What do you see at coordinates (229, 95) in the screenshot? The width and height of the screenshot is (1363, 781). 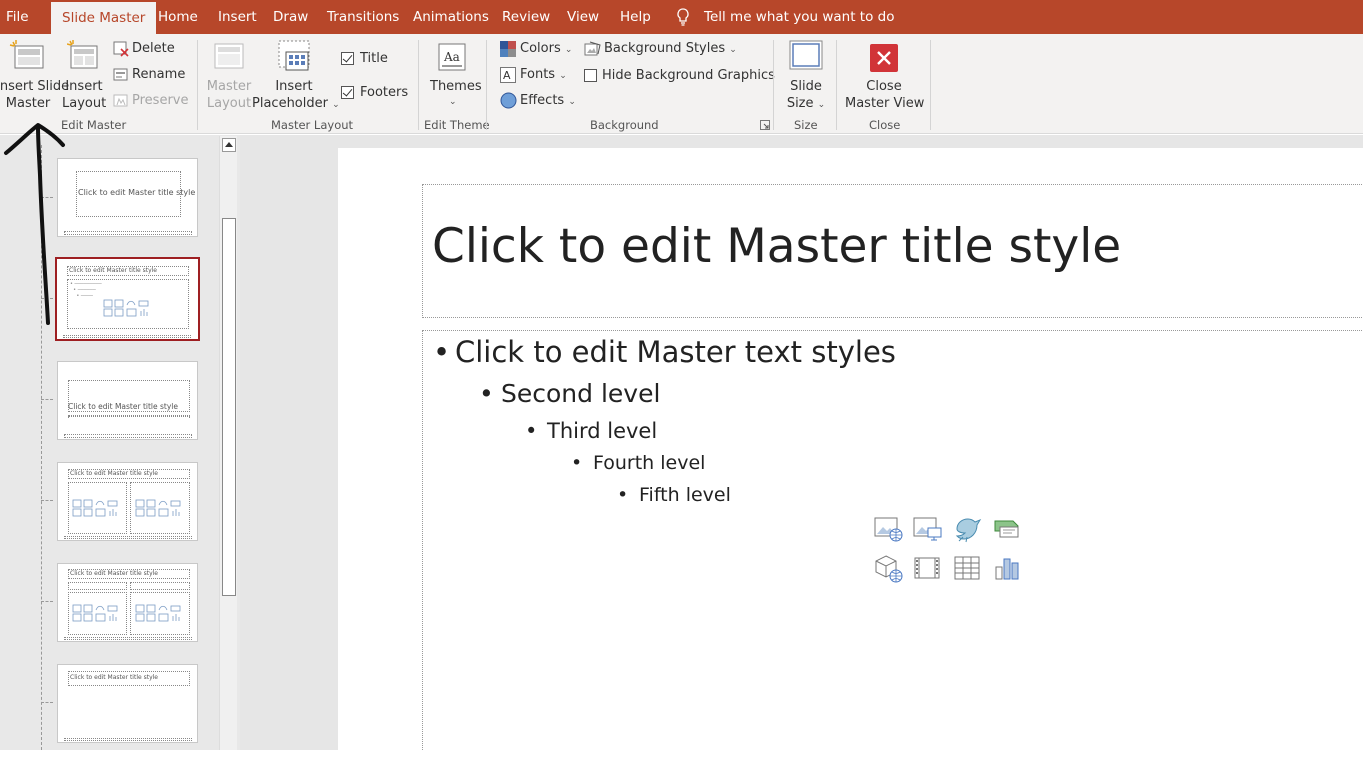 I see `master-layout-button: Master Layout` at bounding box center [229, 95].